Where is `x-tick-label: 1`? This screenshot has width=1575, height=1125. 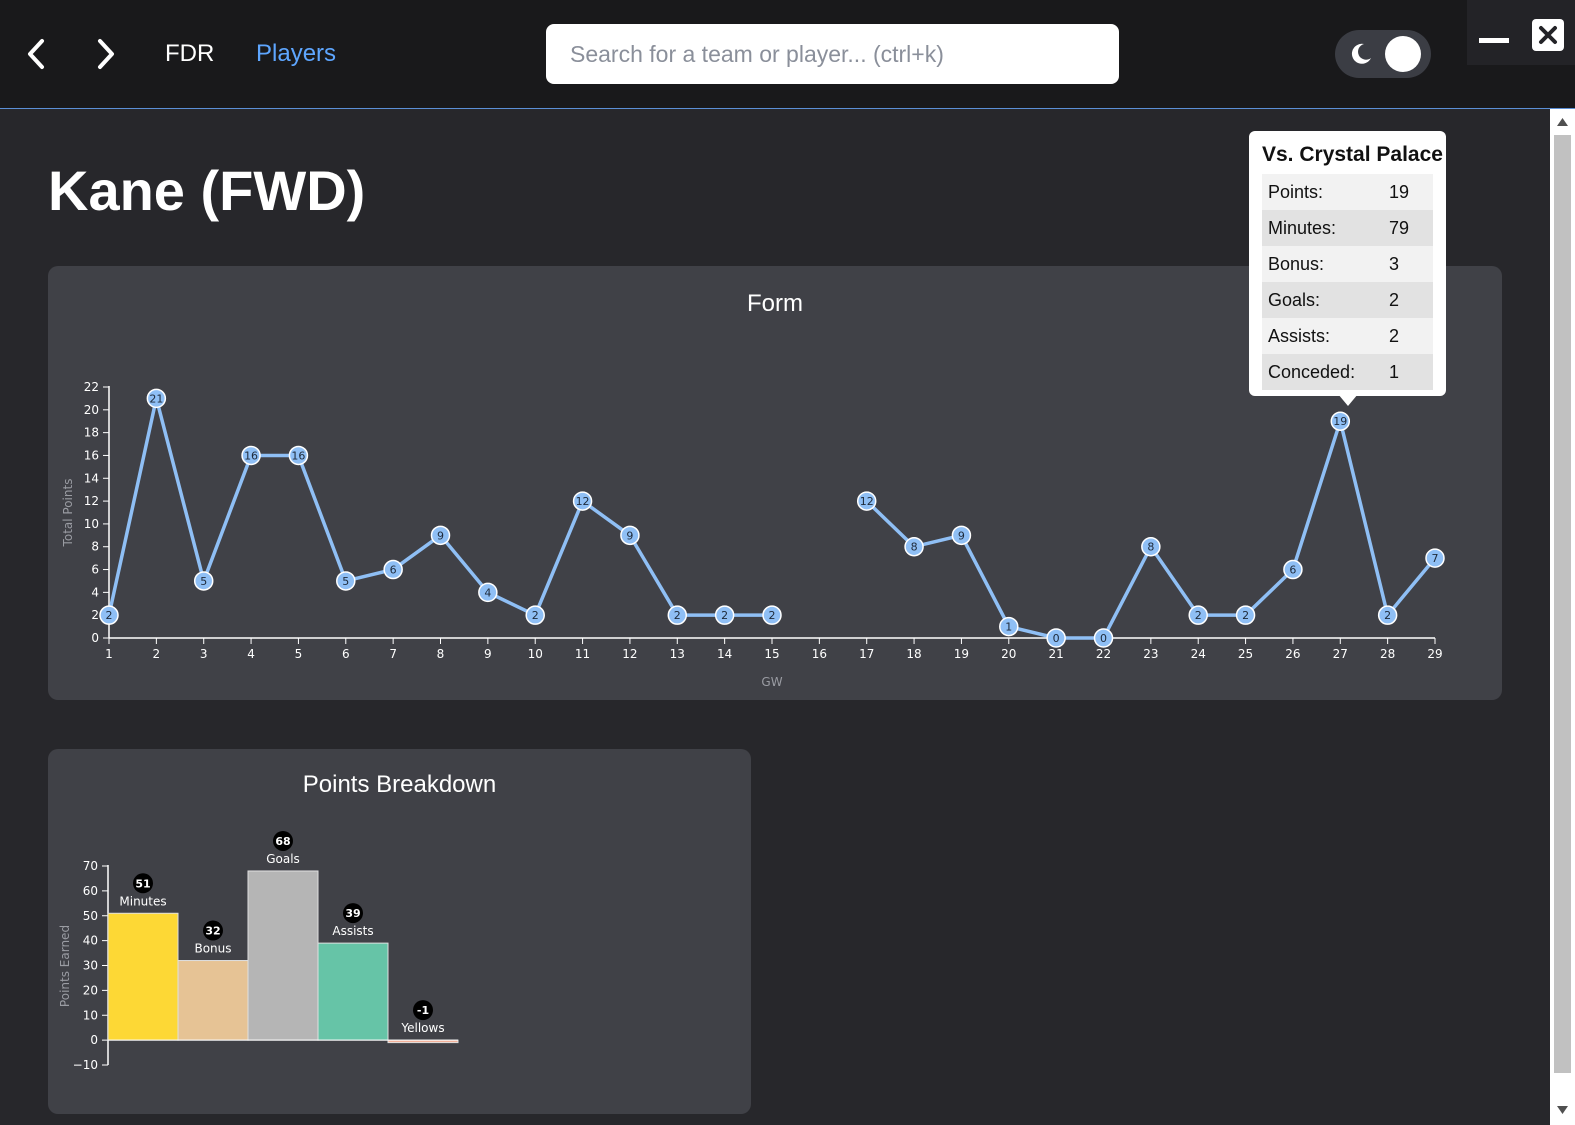
x-tick-label: 1 is located at coordinates (109, 654).